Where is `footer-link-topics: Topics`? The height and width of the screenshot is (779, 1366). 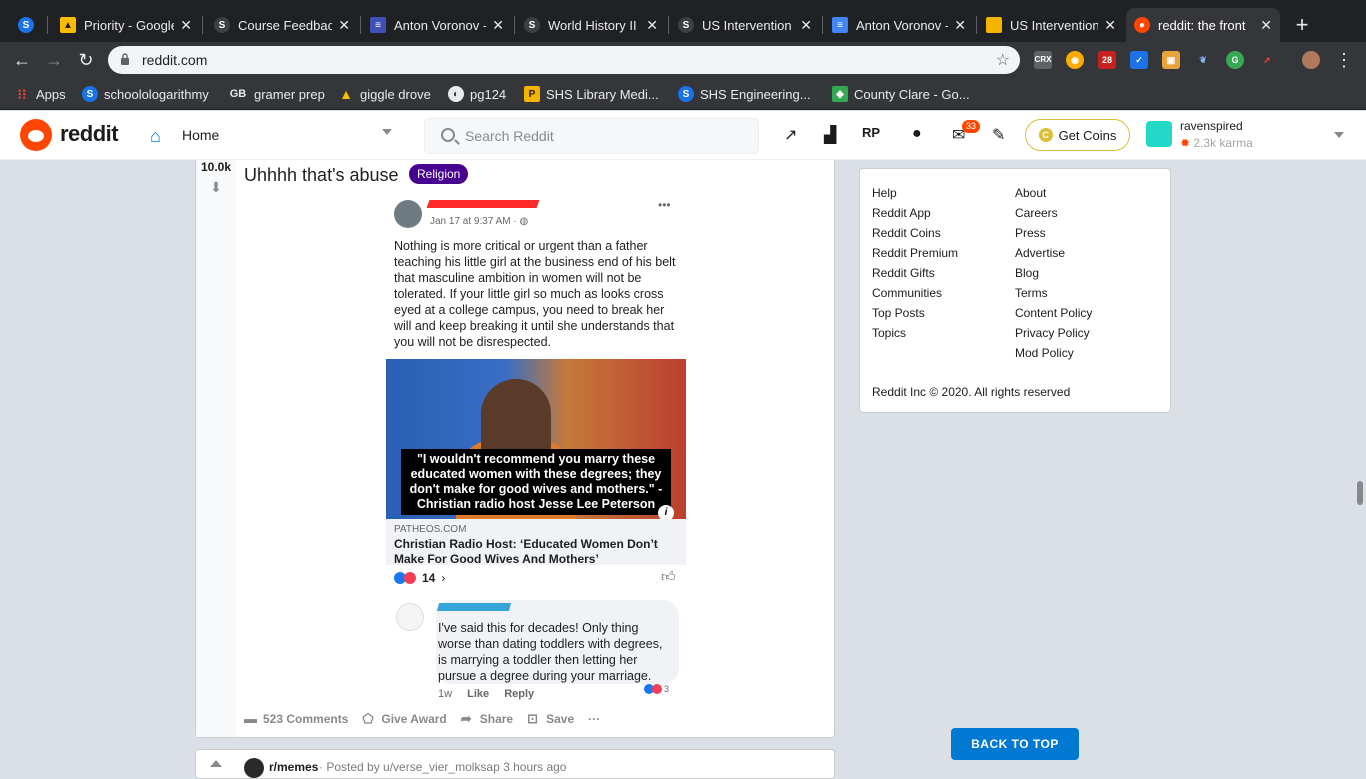 footer-link-topics: Topics is located at coordinates (915, 333).